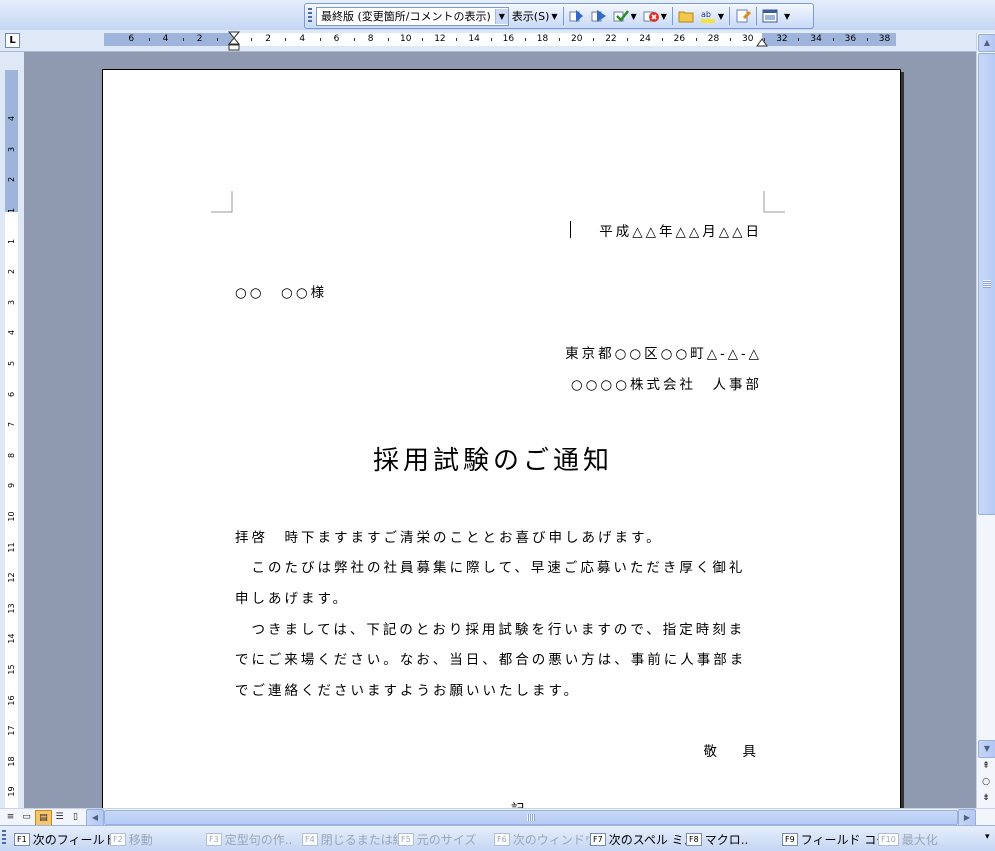 This screenshot has width=995, height=851. I want to click on ruler-number: 36, so click(850, 39).